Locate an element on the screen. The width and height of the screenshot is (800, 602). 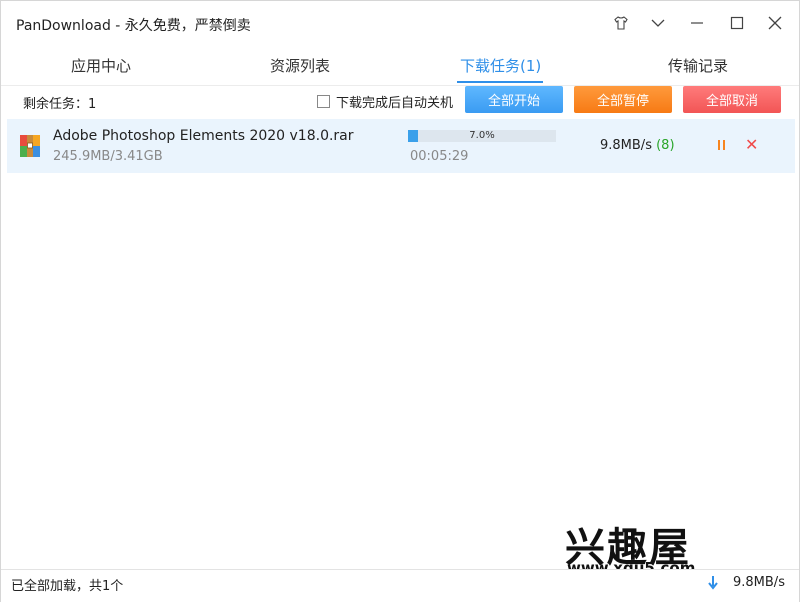
elapsed-time: 00:05:29 is located at coordinates (439, 156).